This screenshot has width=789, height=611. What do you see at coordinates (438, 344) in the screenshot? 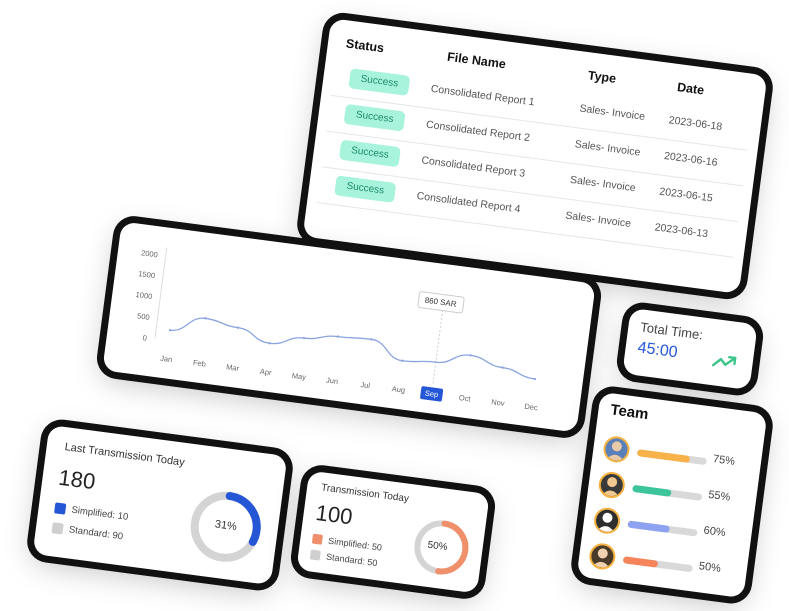
I see `hover-guide-line` at bounding box center [438, 344].